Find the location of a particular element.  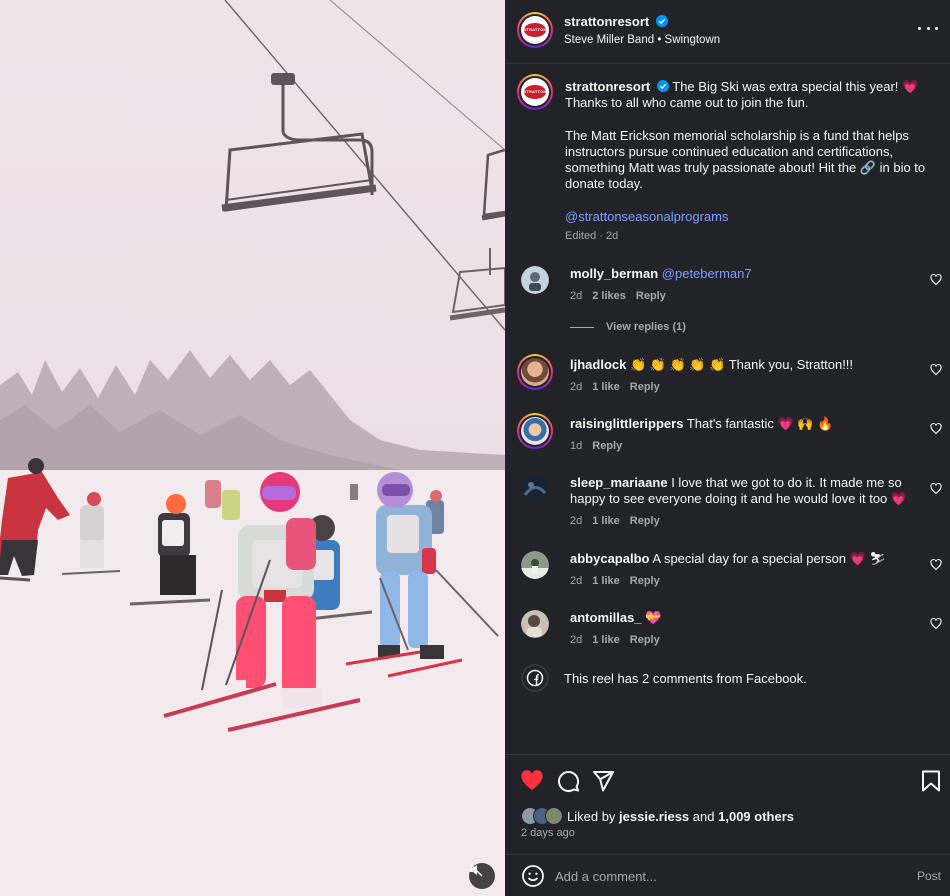

comment-bubble-icon is located at coordinates (568, 781).